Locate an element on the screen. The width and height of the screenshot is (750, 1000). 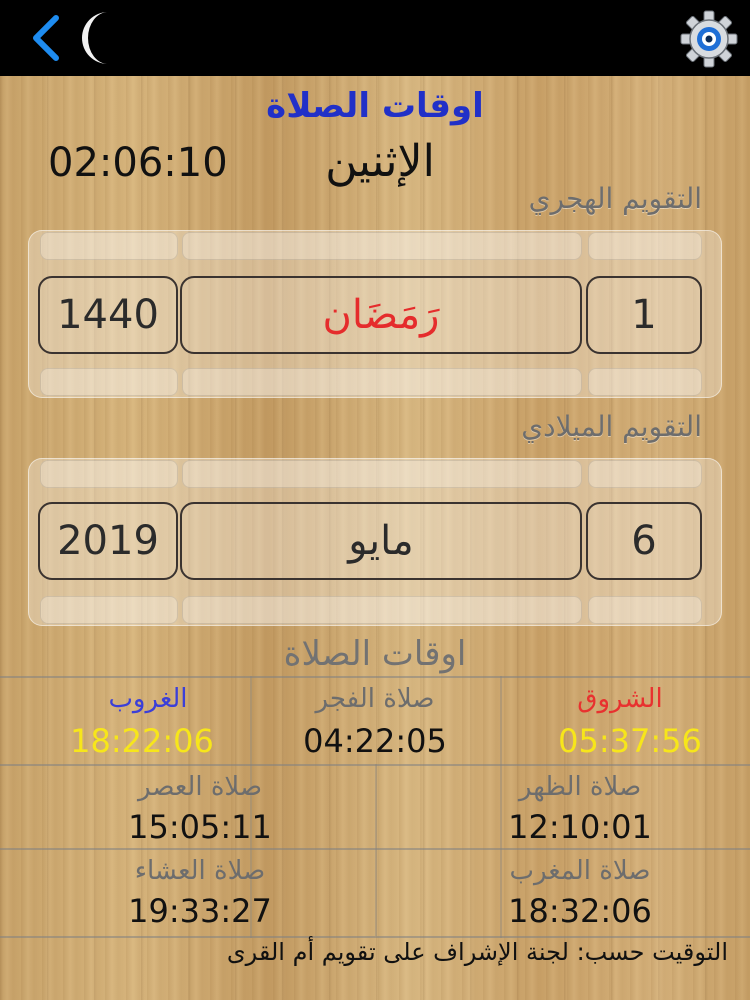
gregorian-day-wheel: 6 is located at coordinates (644, 541).